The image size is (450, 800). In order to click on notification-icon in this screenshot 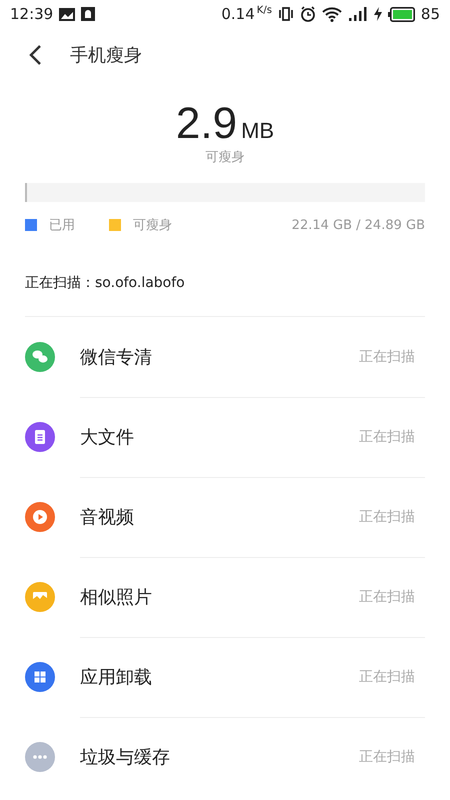, I will do `click(88, 14)`.